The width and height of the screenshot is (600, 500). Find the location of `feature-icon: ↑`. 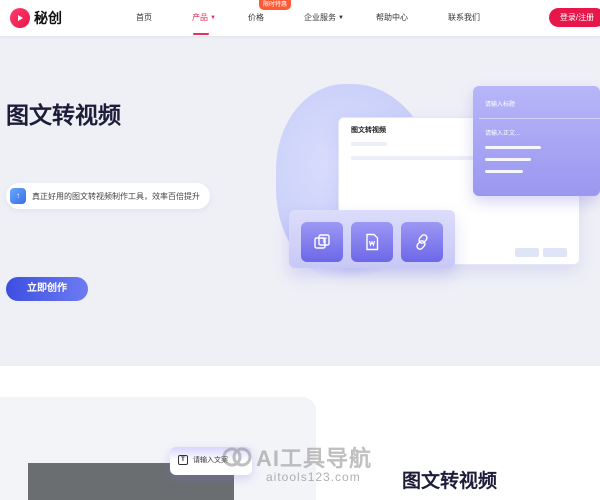

feature-icon: ↑ is located at coordinates (18, 196).